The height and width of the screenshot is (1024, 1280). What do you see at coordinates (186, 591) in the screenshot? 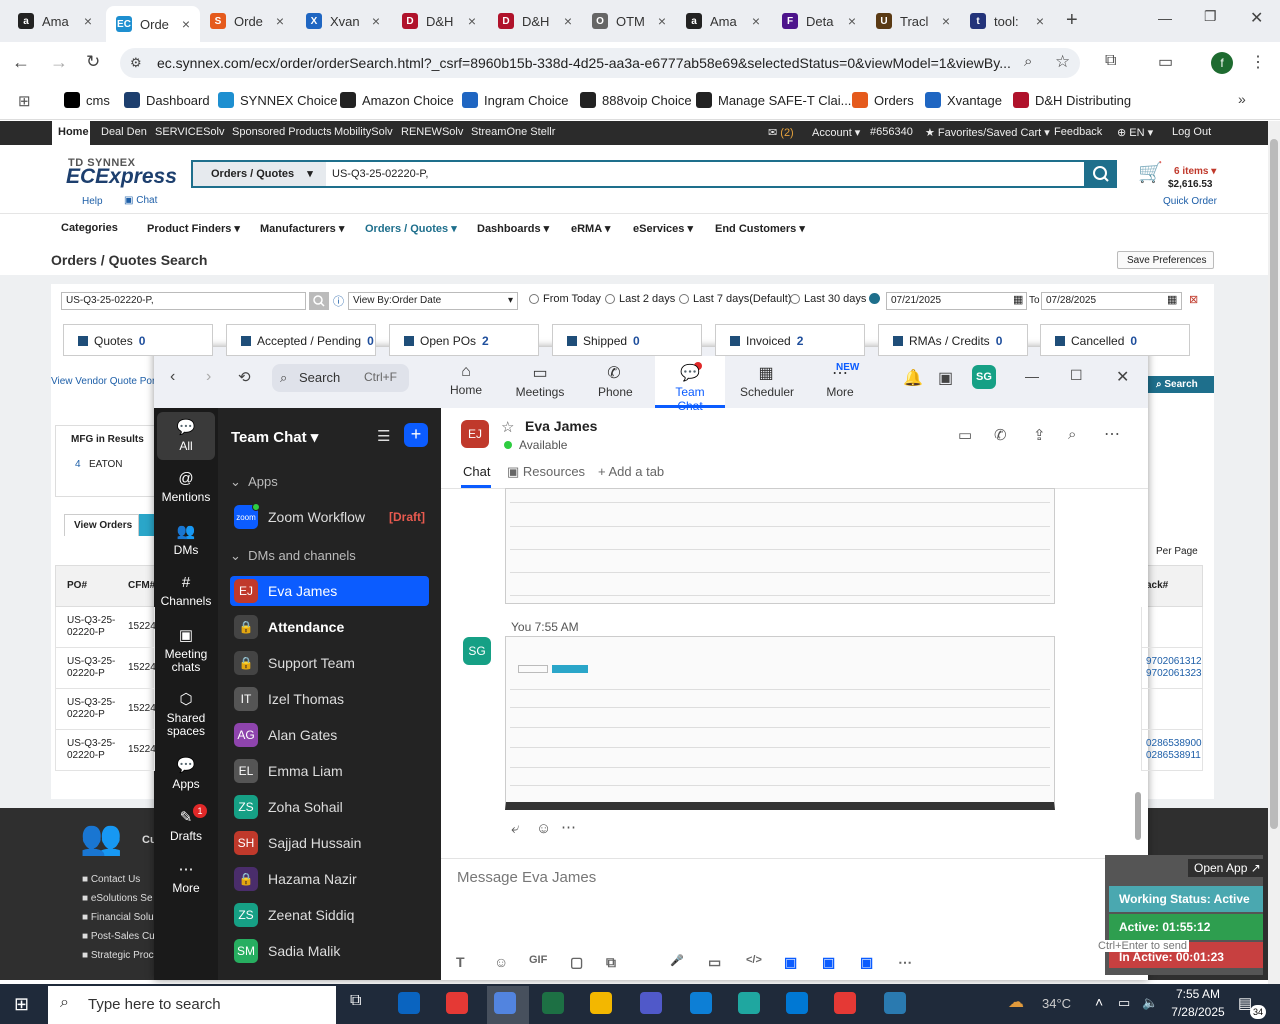
I see `side-channels: # Channels` at bounding box center [186, 591].